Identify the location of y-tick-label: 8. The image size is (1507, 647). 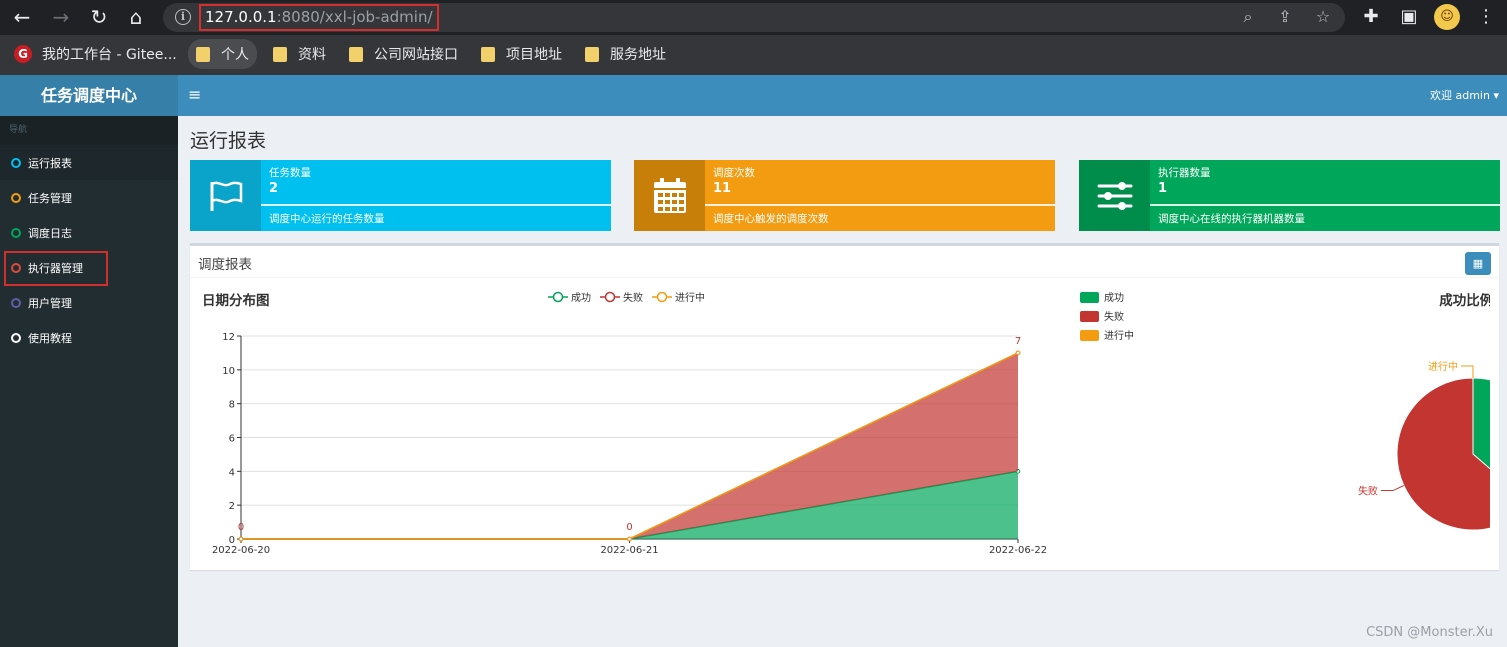
(232, 405).